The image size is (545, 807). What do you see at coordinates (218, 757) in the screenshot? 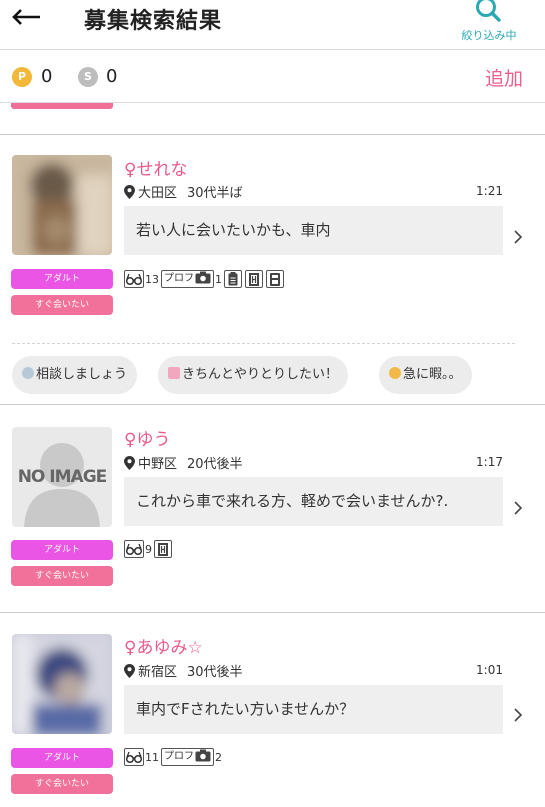
I see `photo-count: 2` at bounding box center [218, 757].